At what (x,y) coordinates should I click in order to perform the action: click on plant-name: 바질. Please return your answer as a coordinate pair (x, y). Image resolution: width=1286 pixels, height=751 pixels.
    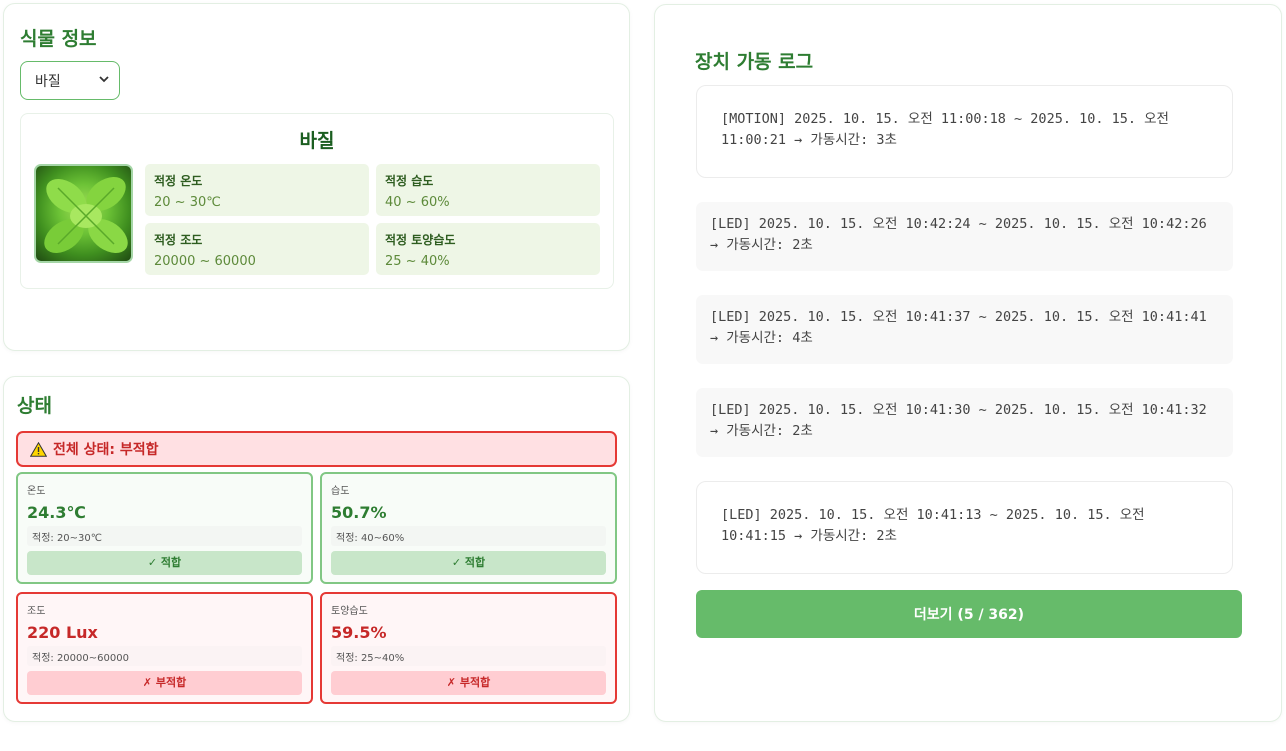
    Looking at the image, I should click on (317, 141).